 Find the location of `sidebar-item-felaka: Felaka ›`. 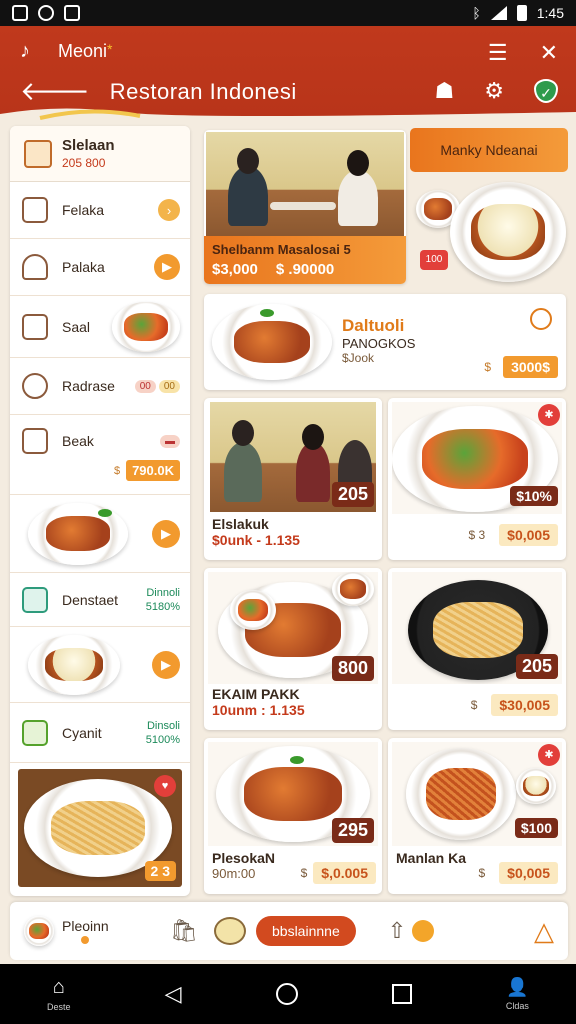

sidebar-item-felaka: Felaka › is located at coordinates (100, 210).